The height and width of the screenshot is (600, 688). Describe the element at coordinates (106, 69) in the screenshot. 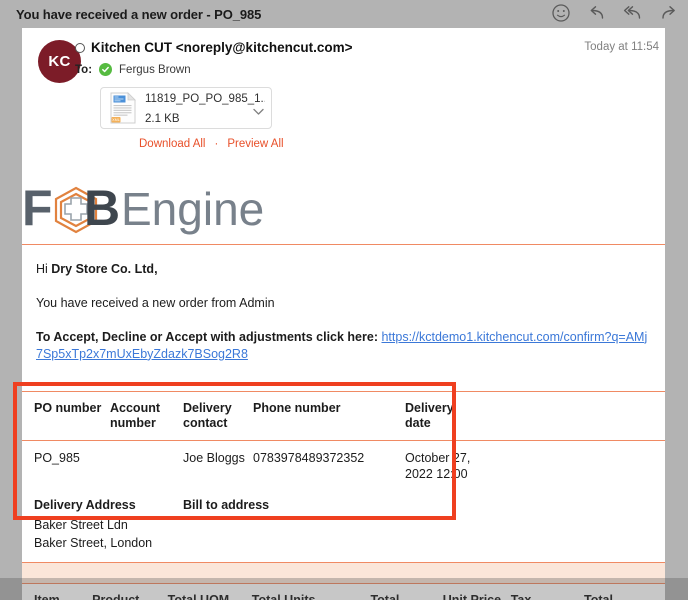

I see `verified-check-icon` at that location.